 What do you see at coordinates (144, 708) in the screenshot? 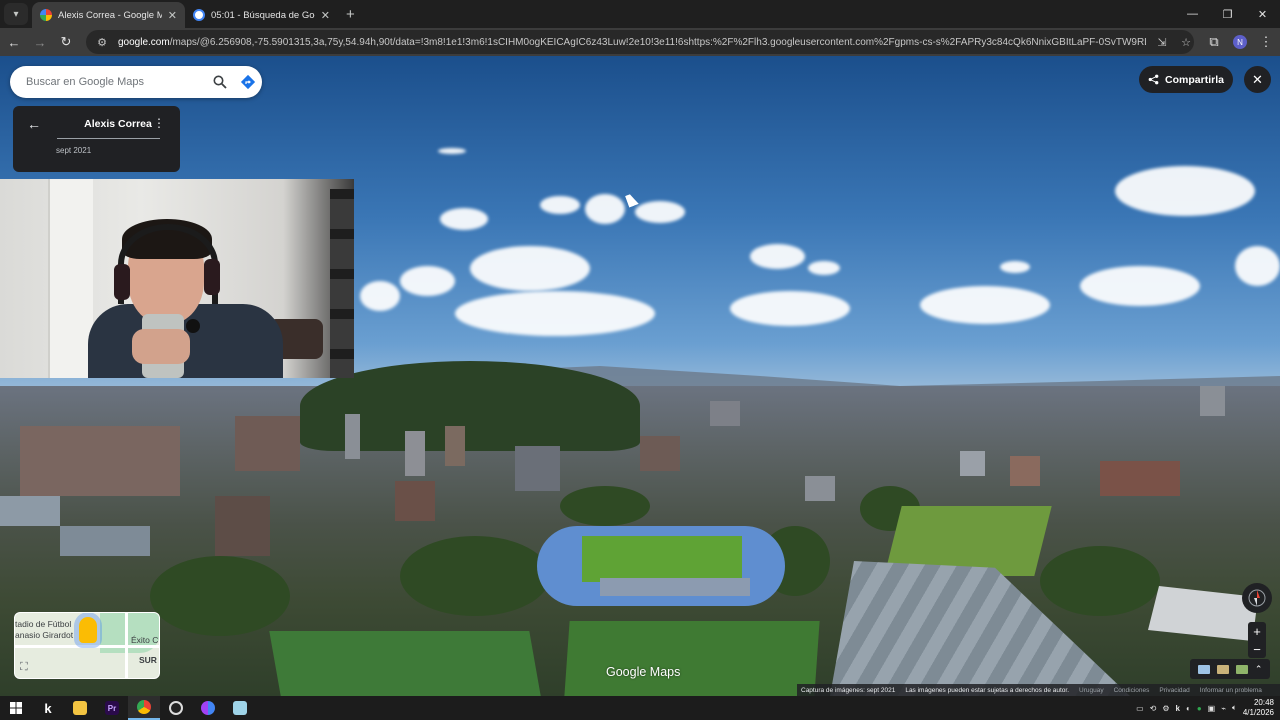
I see `chrome-icon` at bounding box center [144, 708].